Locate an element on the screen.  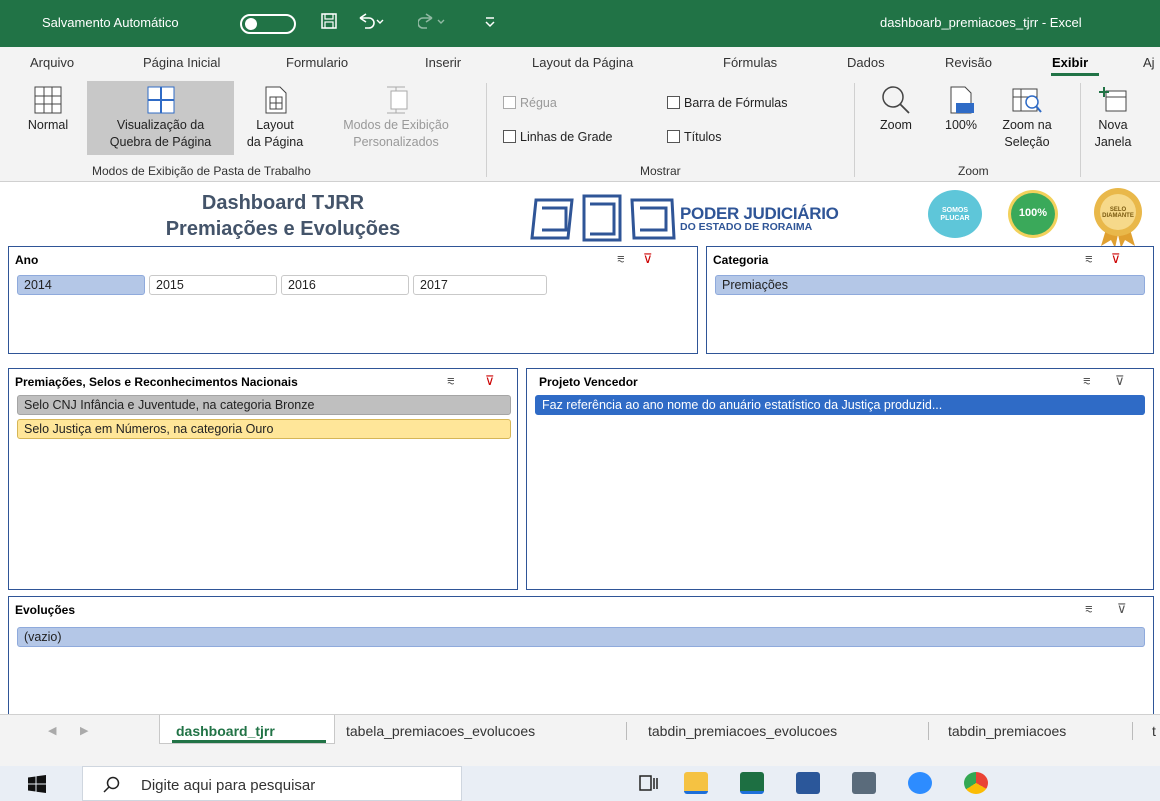
zoom-selection-label-1: Zoom na is located at coordinates (1027, 125).